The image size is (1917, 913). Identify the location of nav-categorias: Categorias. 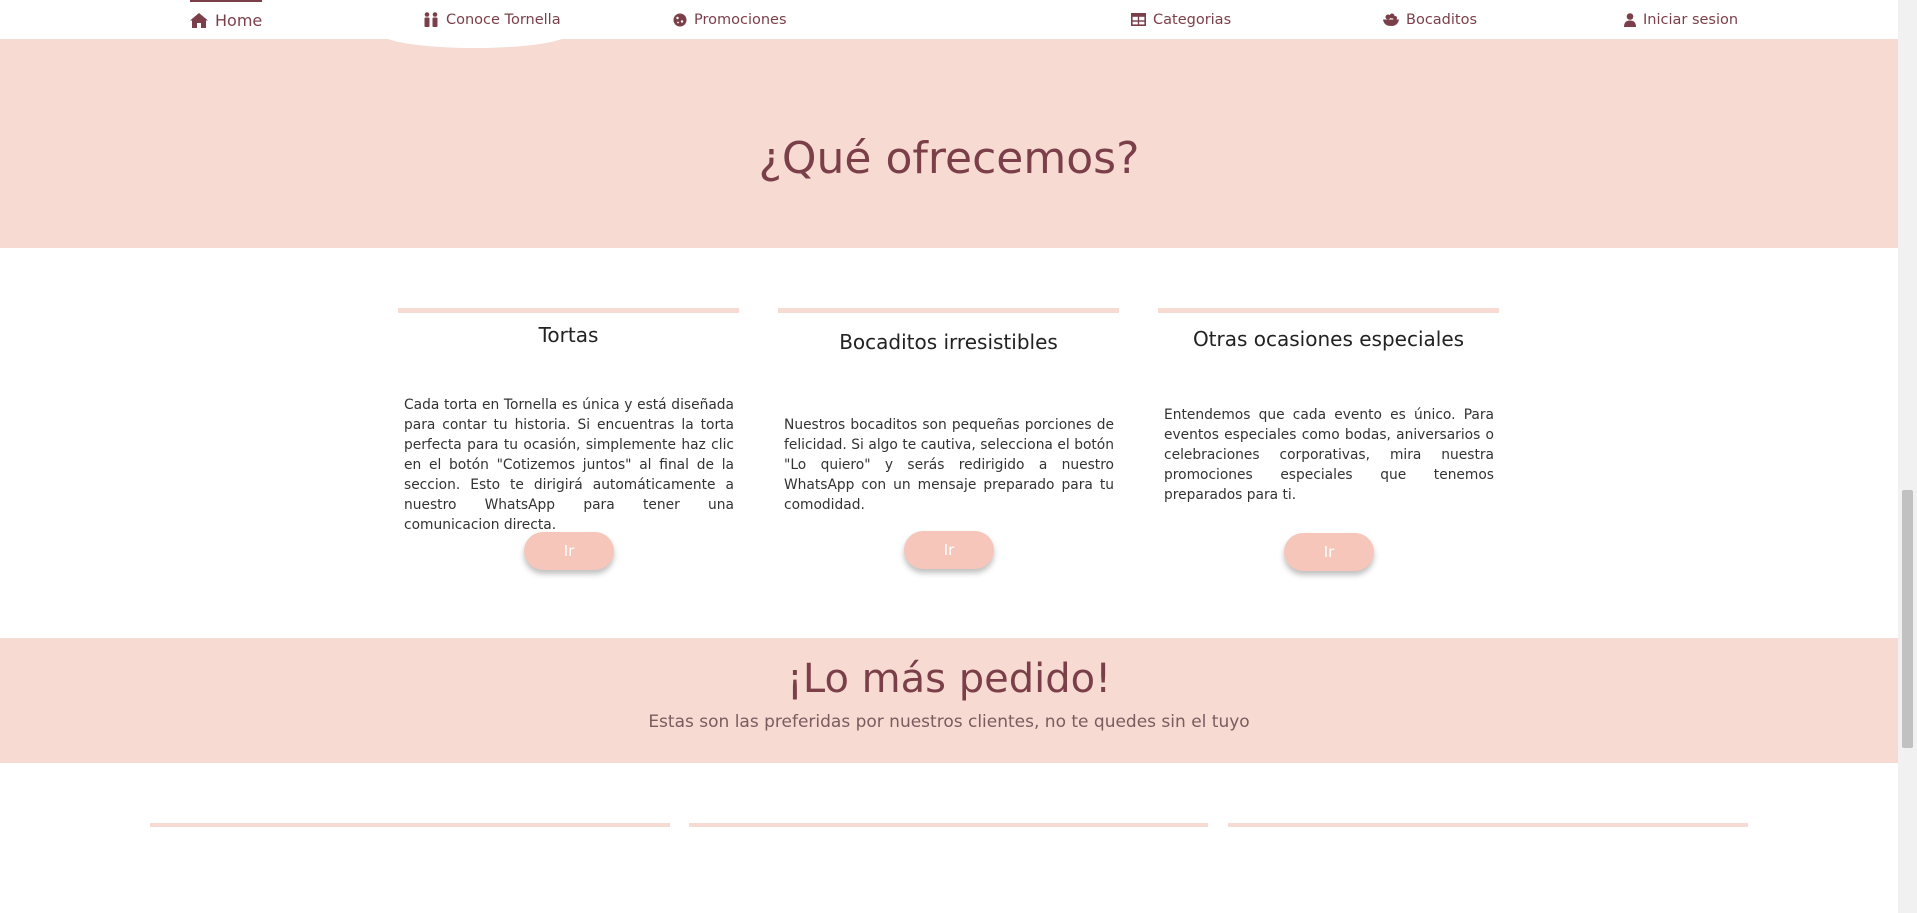
(1181, 19).